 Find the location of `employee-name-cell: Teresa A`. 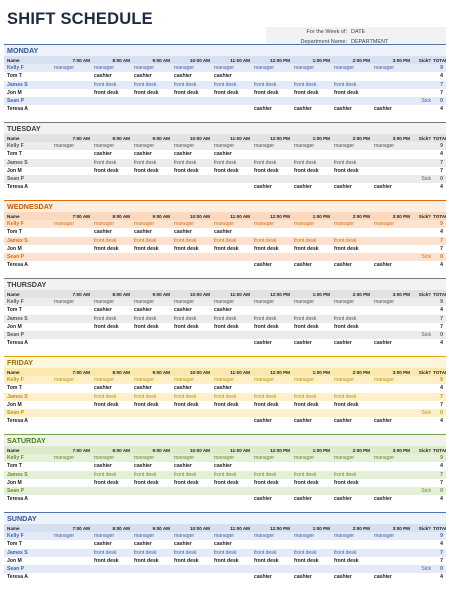

employee-name-cell: Teresa A is located at coordinates (28, 109).